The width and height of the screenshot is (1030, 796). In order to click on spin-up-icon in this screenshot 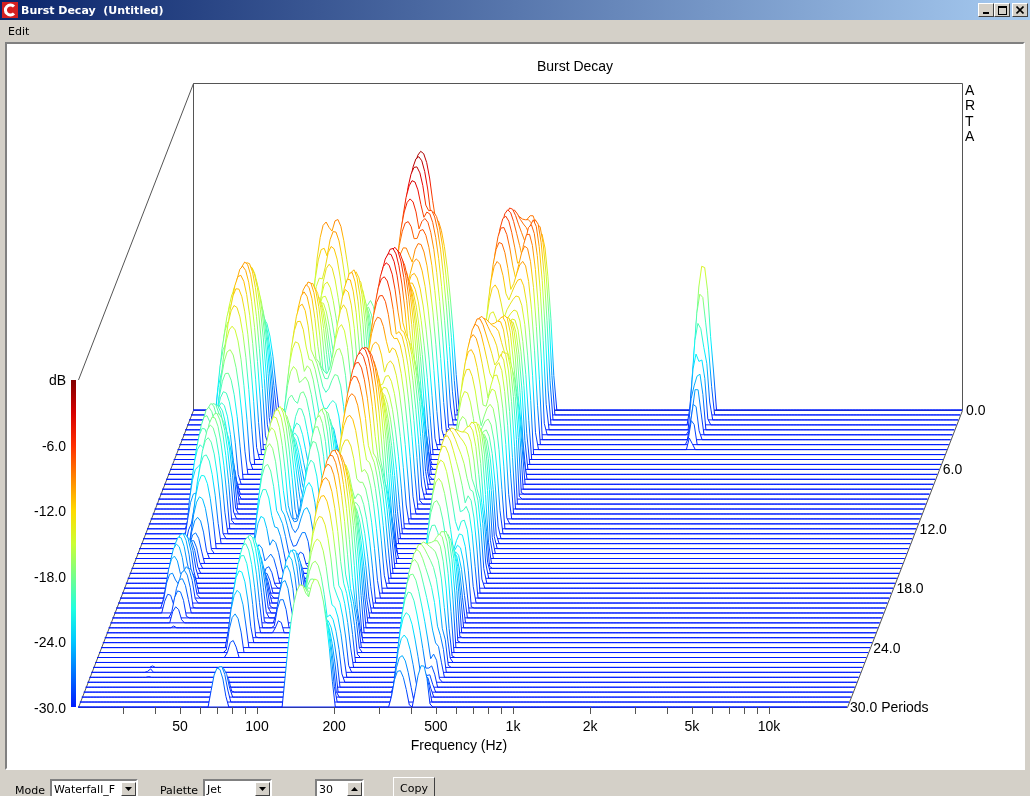, I will do `click(355, 789)`.